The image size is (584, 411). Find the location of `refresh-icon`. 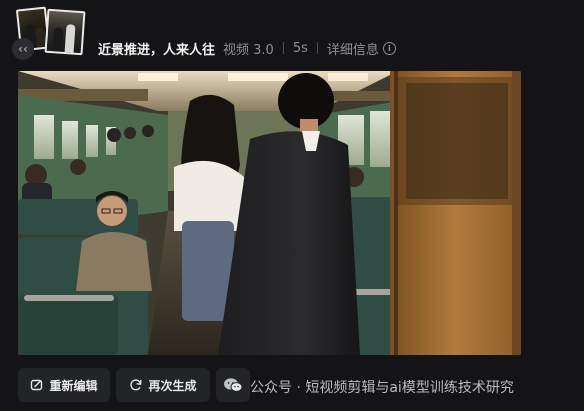

refresh-icon is located at coordinates (136, 385).